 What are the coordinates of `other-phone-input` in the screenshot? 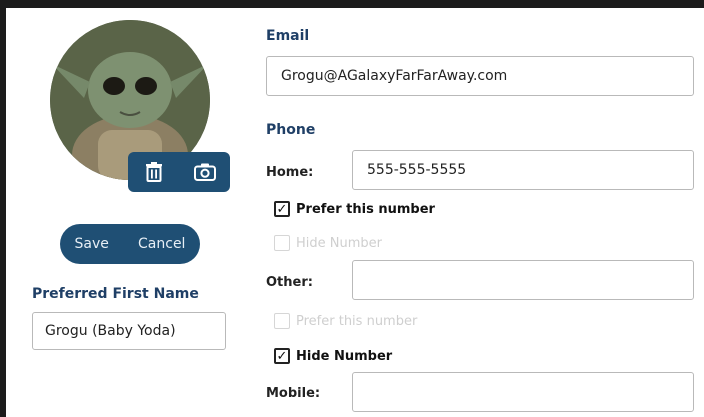 It's located at (523, 280).